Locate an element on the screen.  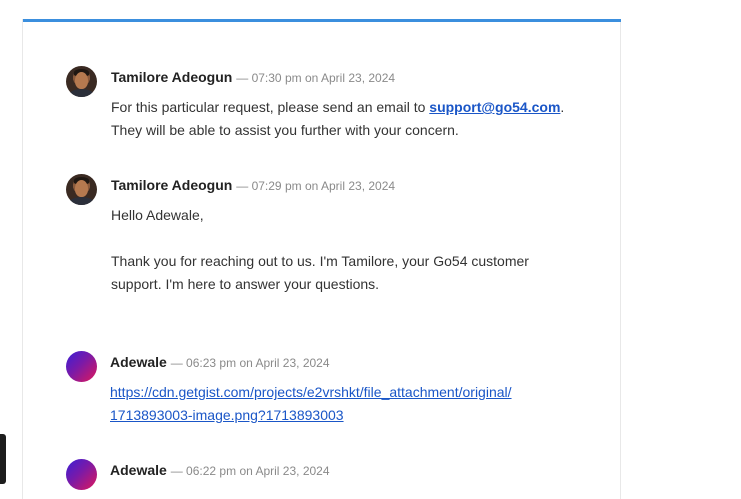
message-item: Adewale — 06:22 pm on April 23, 2024 is located at coordinates (306, 479).